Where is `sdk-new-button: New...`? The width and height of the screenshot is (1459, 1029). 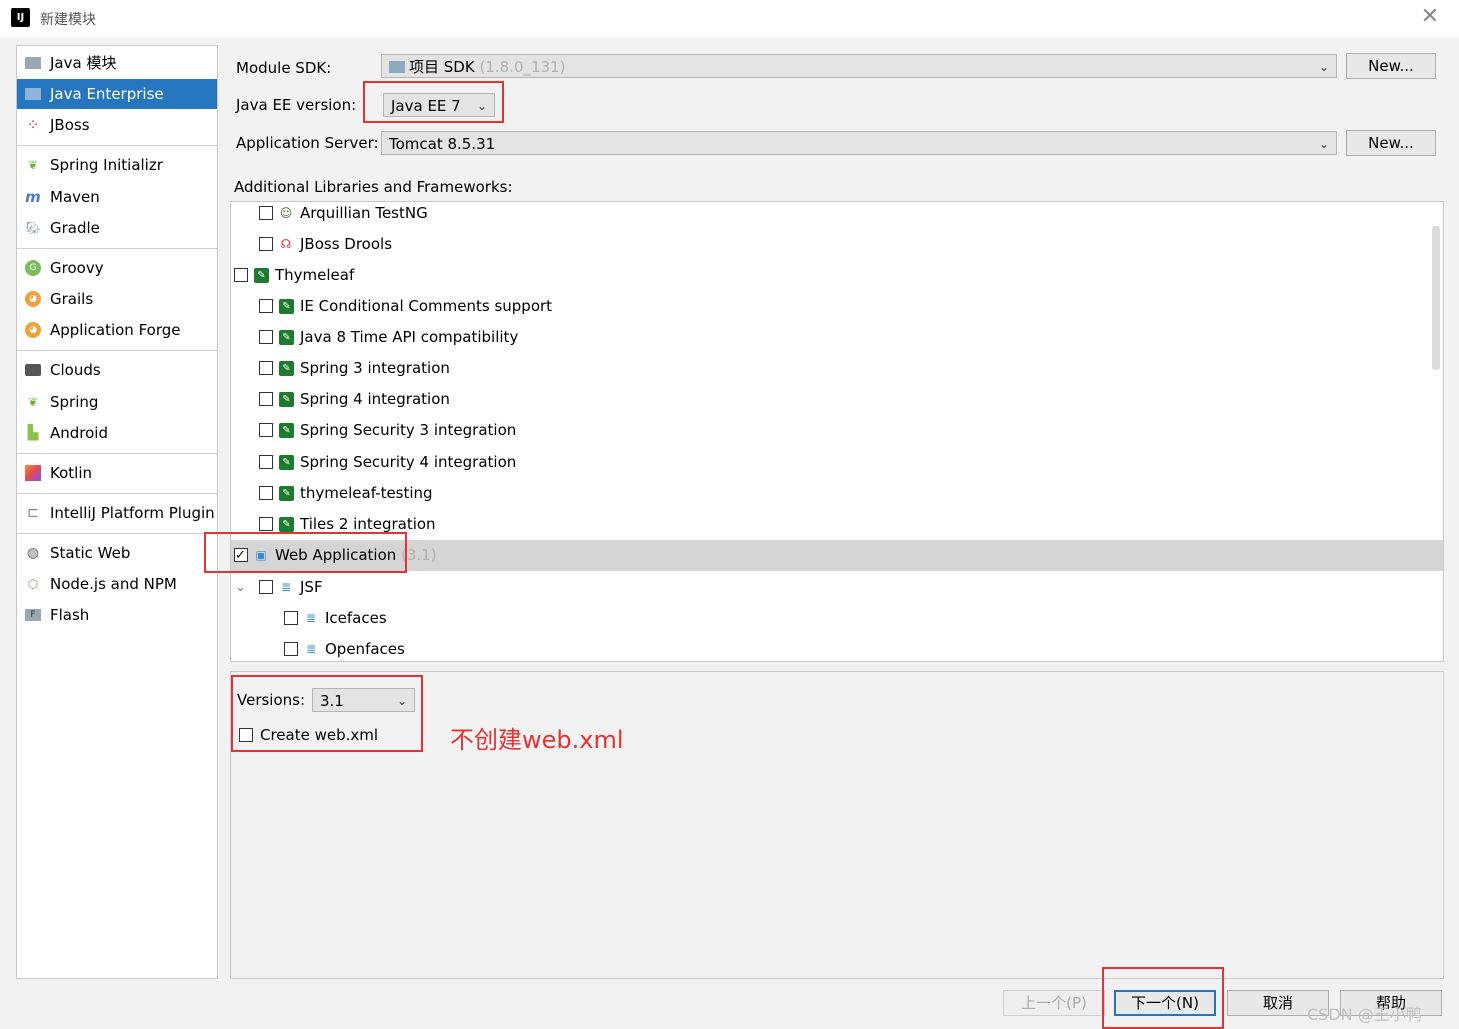 sdk-new-button: New... is located at coordinates (1391, 66).